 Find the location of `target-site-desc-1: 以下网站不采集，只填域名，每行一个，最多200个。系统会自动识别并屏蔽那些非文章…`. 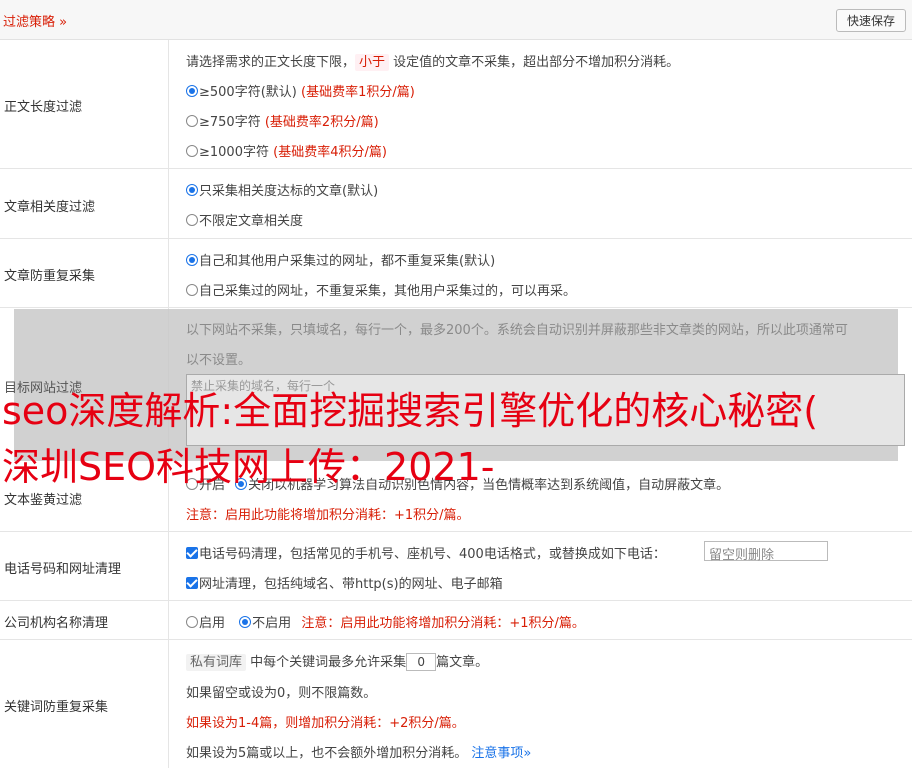

target-site-desc-1: 以下网站不采集，只填域名，每行一个，最多200个。系统会自动识别并屏蔽那些非文章… is located at coordinates (517, 330).